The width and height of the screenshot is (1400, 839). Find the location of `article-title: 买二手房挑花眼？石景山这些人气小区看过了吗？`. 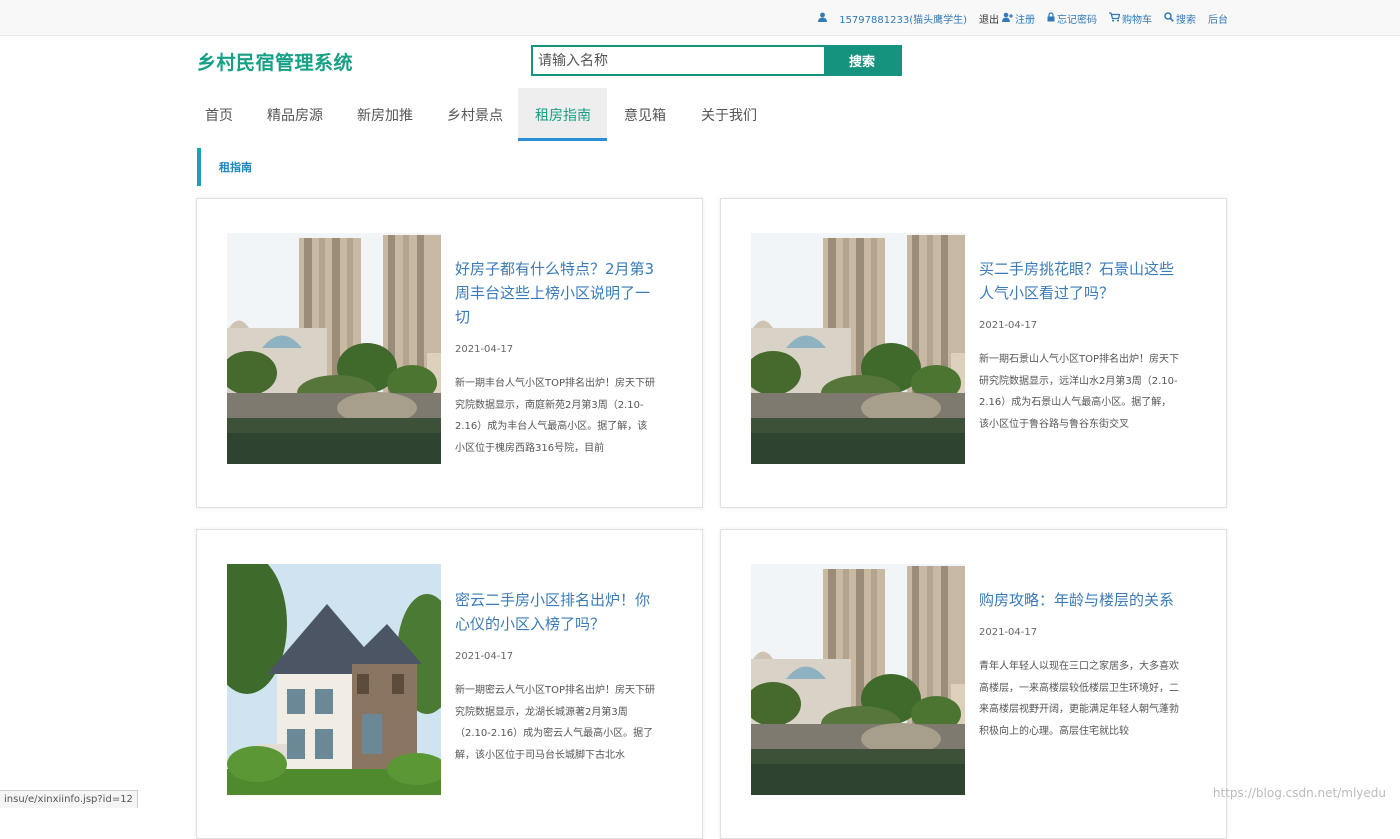

article-title: 买二手房挑花眼？石景山这些人气小区看过了吗？ is located at coordinates (1079, 281).